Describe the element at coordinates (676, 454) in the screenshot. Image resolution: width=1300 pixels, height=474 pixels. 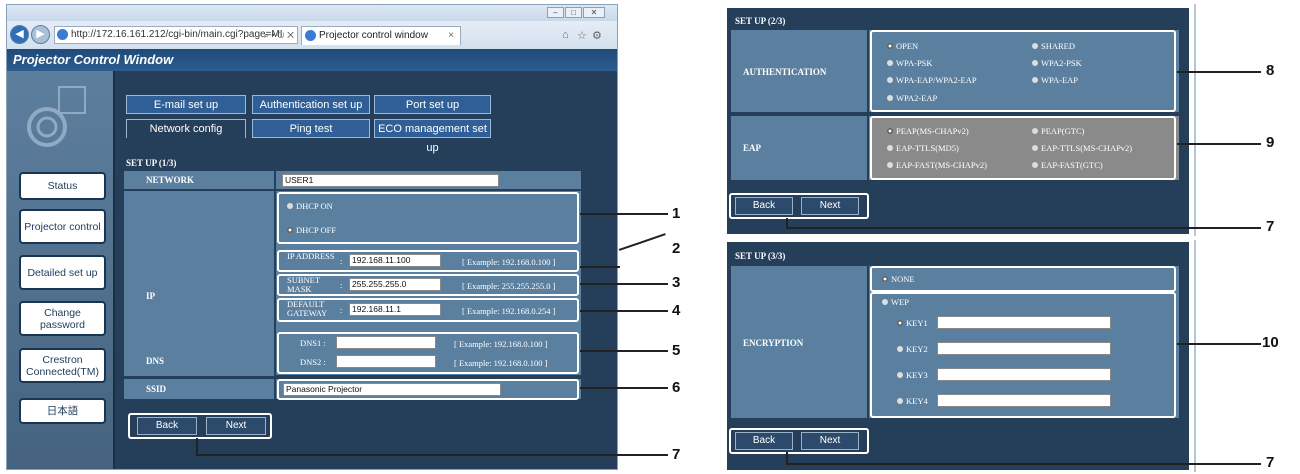
I see `callout-7: 7` at that location.